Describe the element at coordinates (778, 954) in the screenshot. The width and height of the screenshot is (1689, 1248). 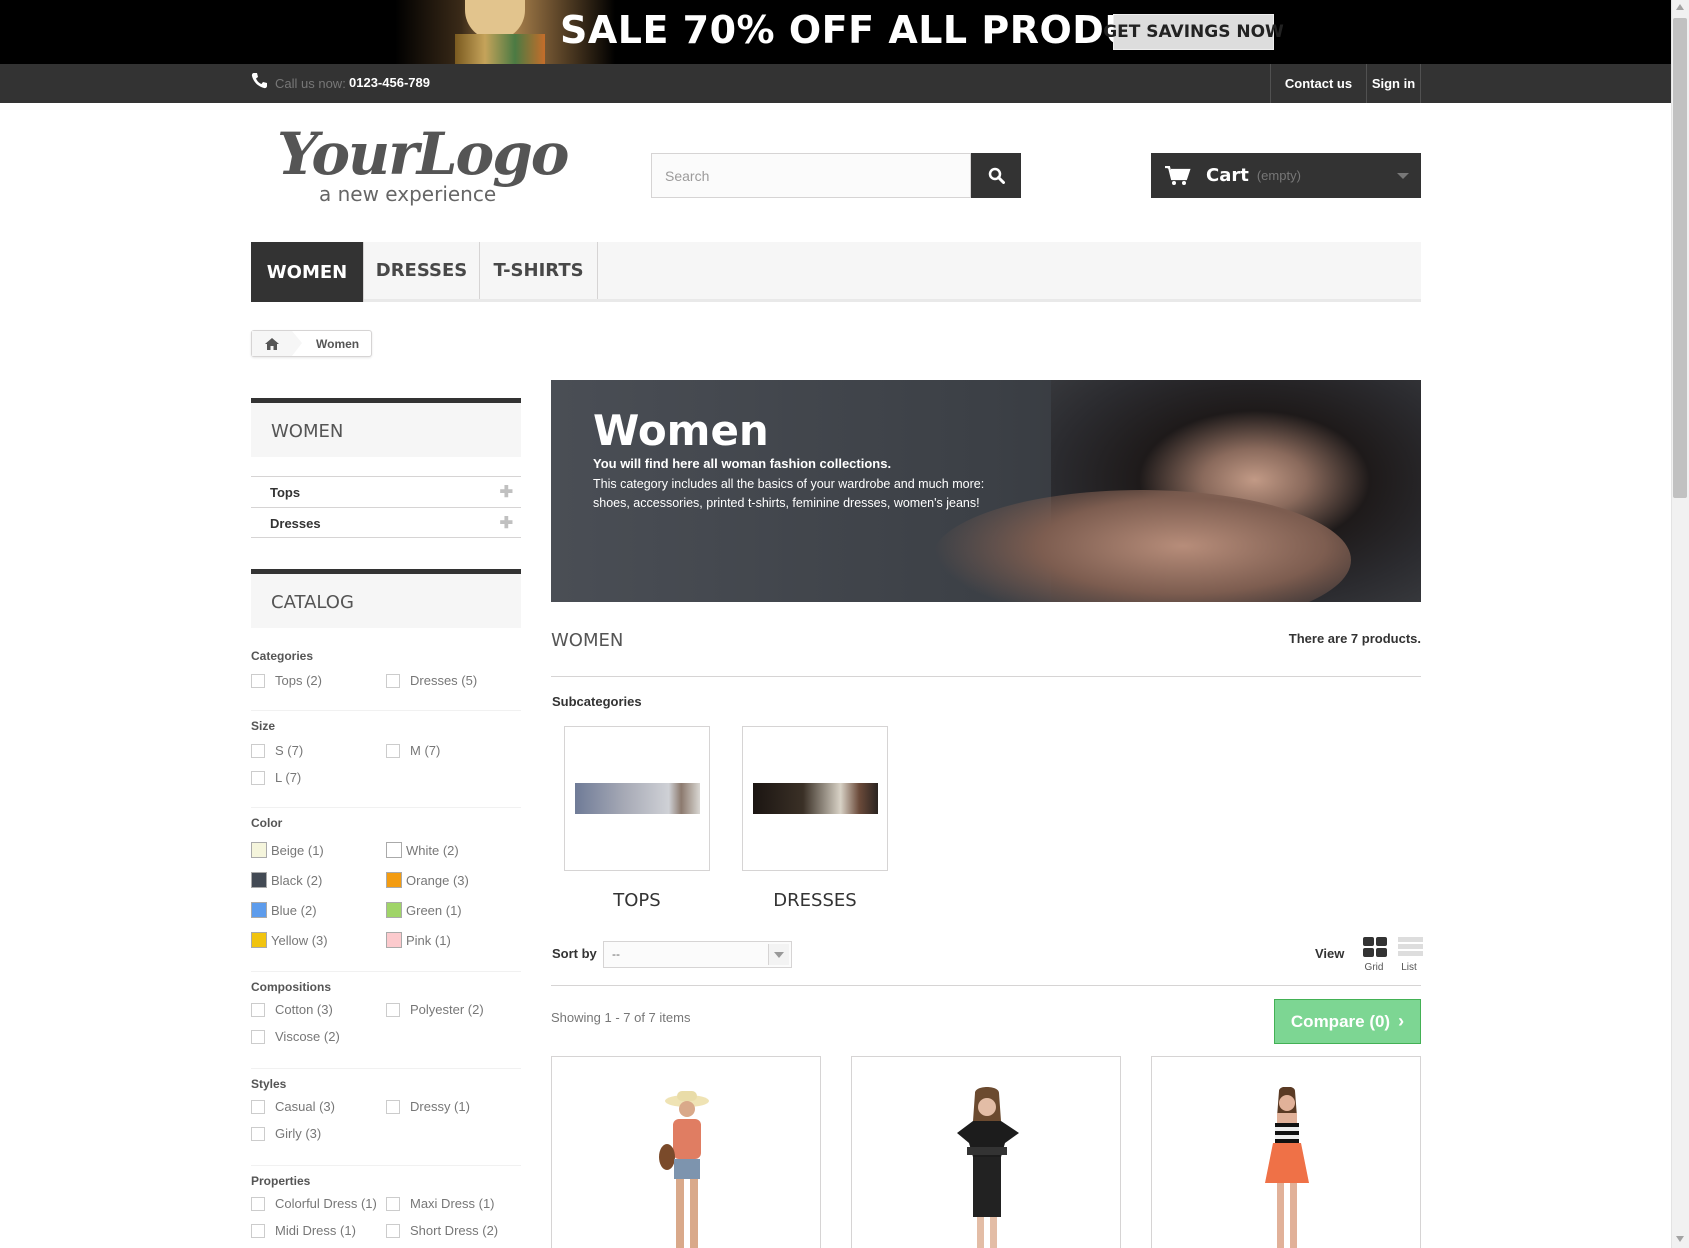
I see `select-arrow-icon` at that location.